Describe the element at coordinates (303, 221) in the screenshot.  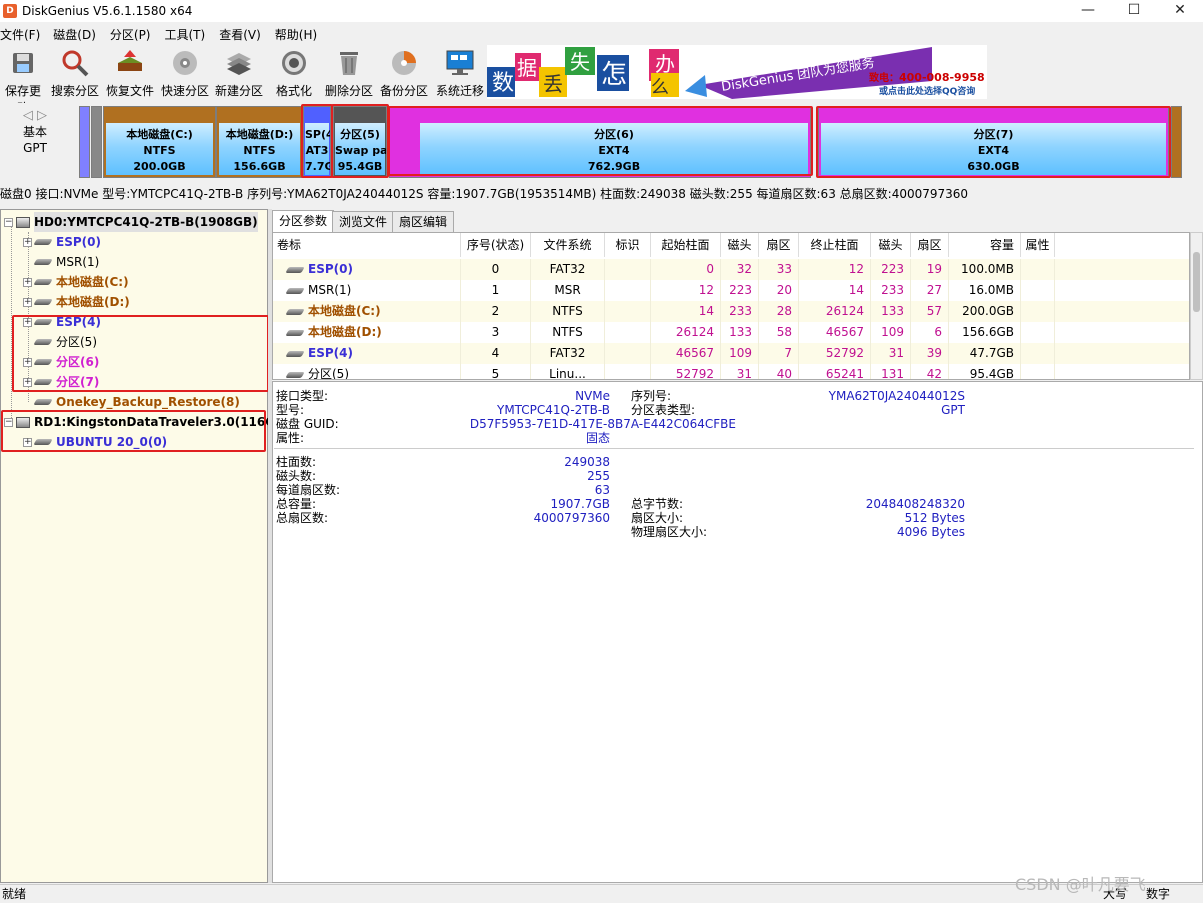
I see `tab-partition-params: 分区参数` at that location.